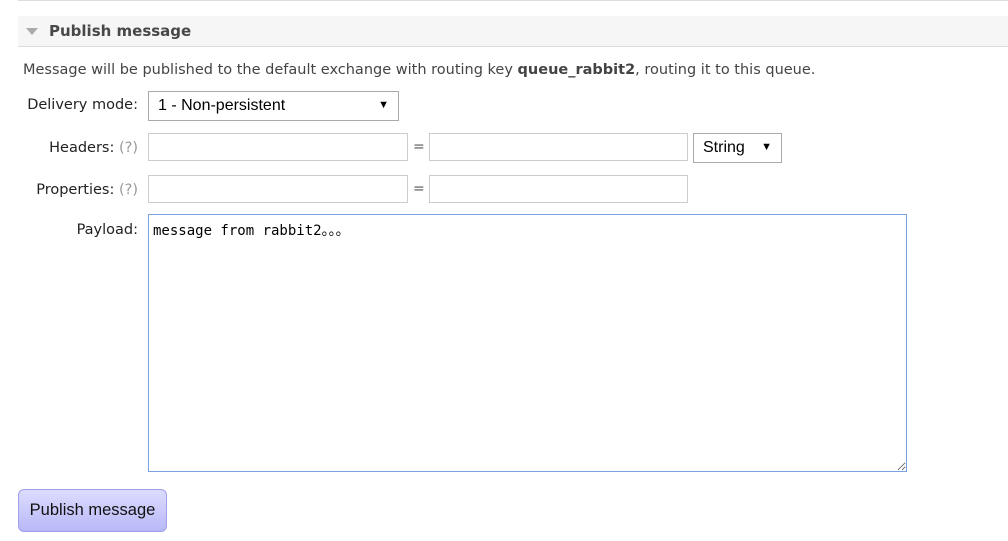  I want to click on delivery-mode-value: 1 - Non-persistent, so click(222, 105).